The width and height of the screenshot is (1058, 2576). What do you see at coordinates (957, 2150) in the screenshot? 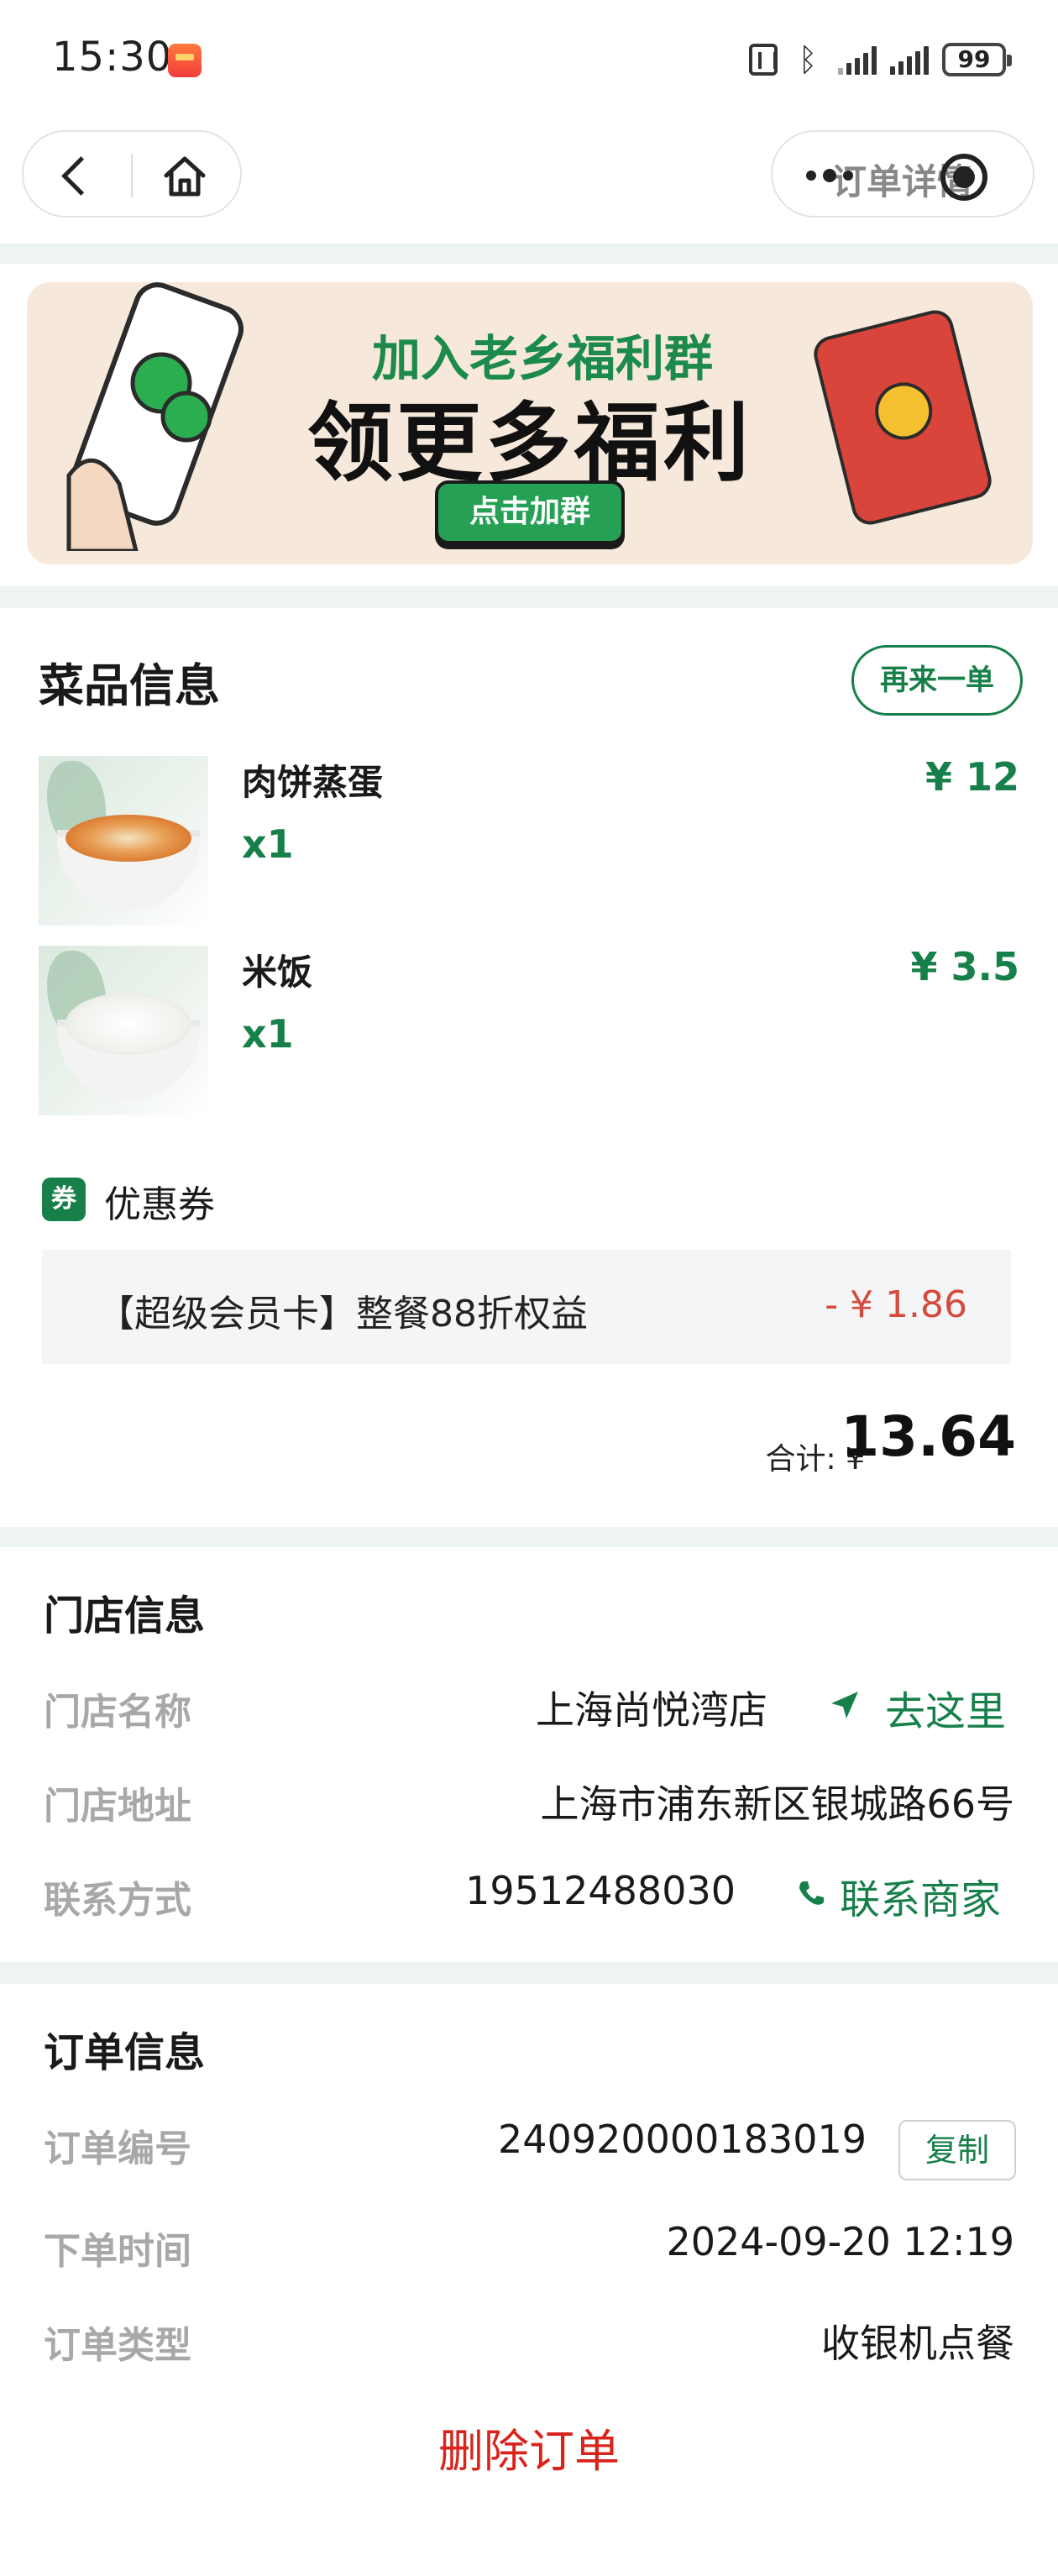
I see `copy-button: 复制` at bounding box center [957, 2150].